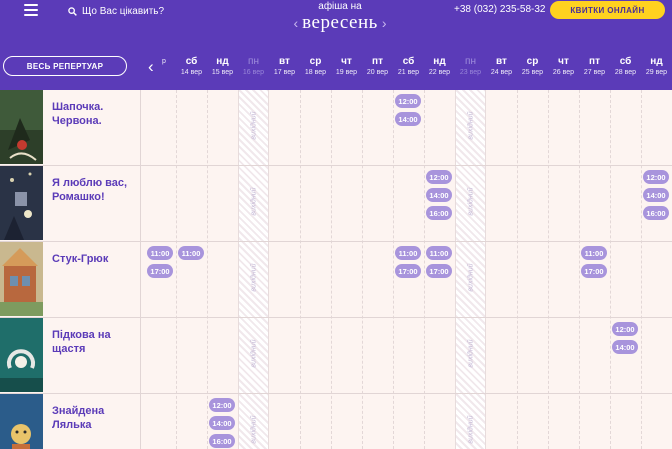 This screenshot has width=672, height=449. Describe the element at coordinates (72, 11) in the screenshot. I see `search-icon` at that location.